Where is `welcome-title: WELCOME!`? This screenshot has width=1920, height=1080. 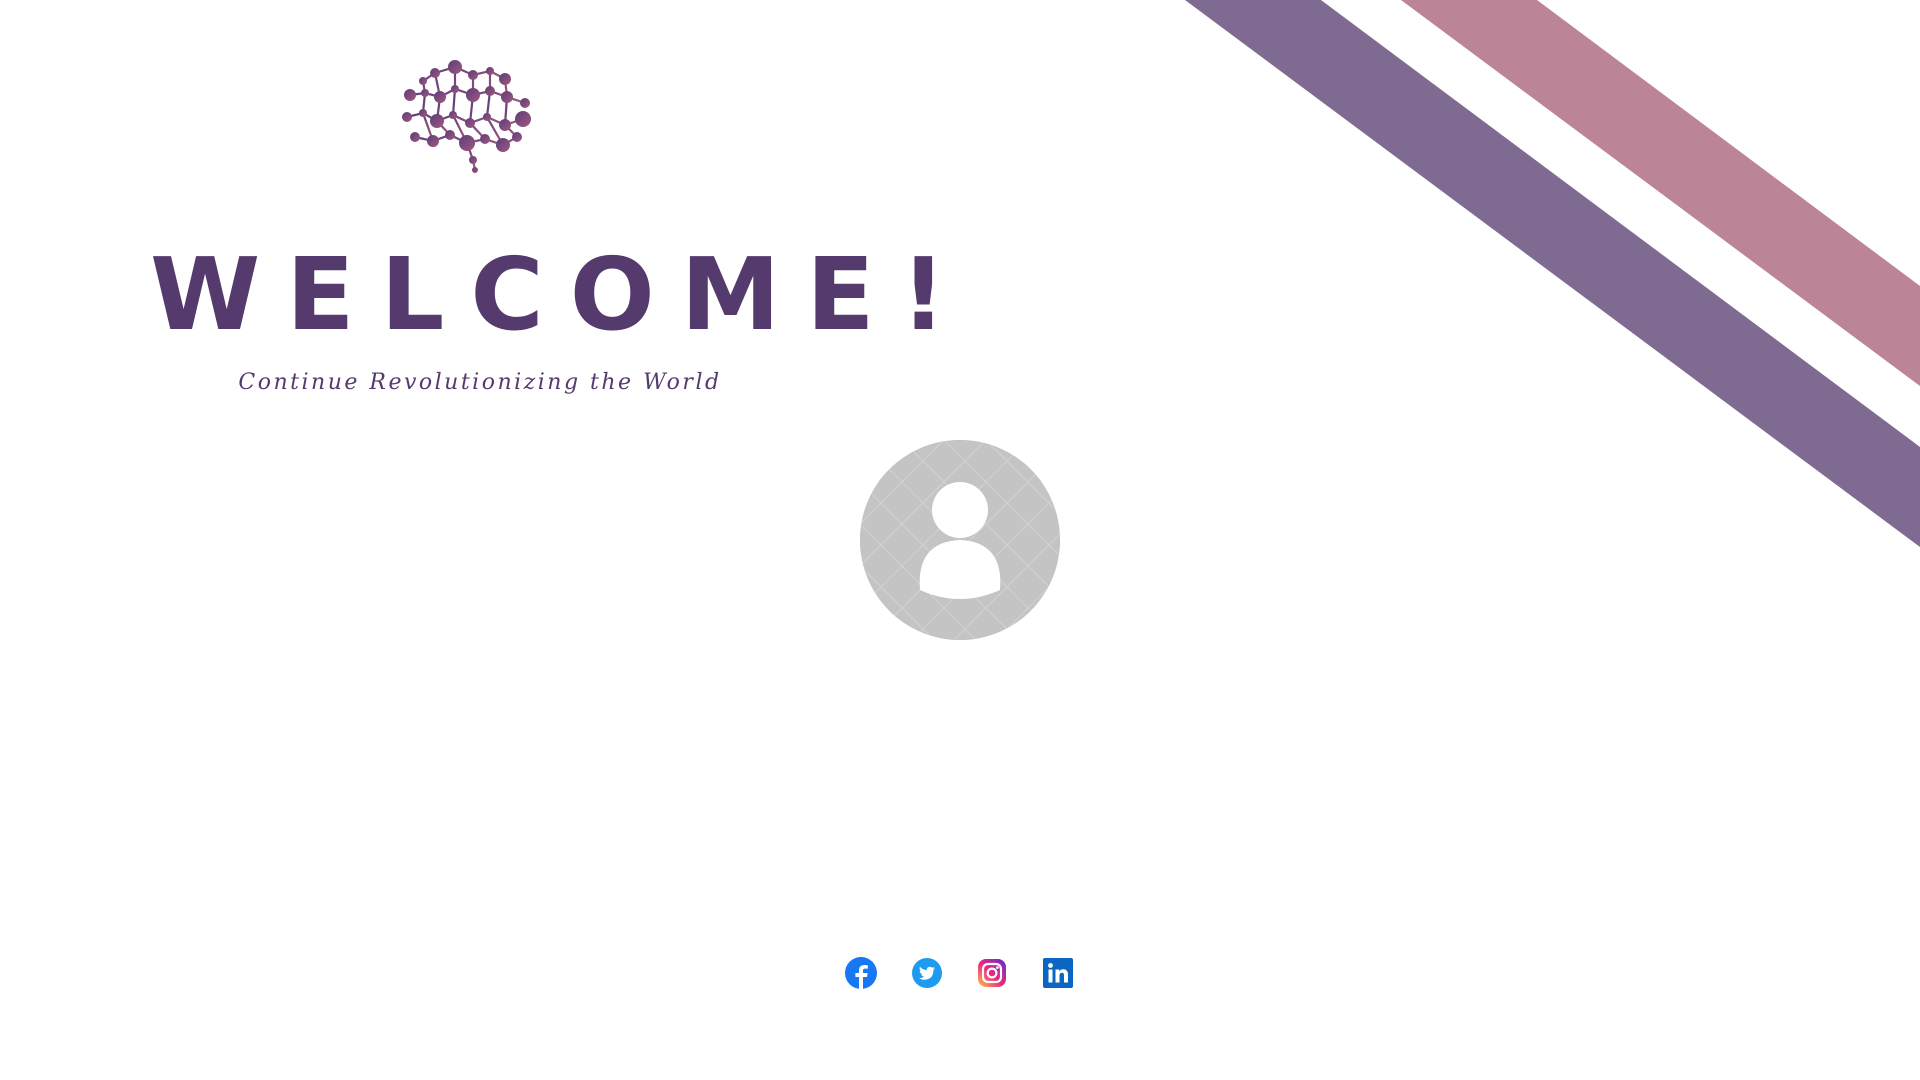 welcome-title: WELCOME! is located at coordinates (561, 294).